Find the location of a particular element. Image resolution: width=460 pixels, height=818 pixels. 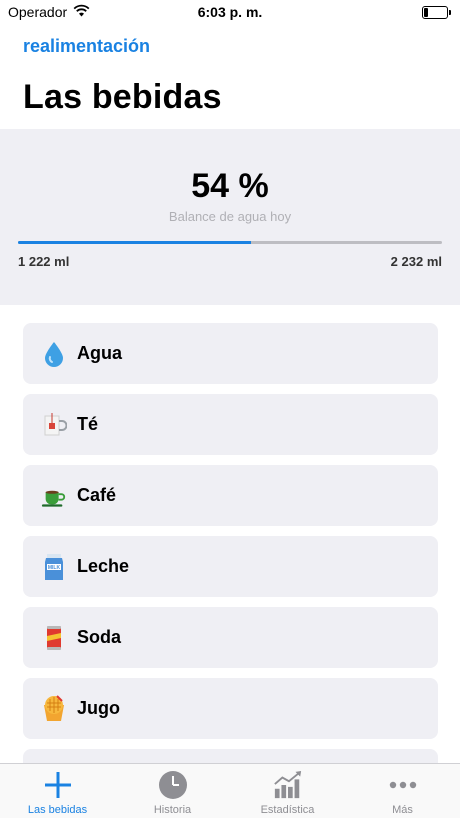

drink-label: Agua is located at coordinates (99, 353).